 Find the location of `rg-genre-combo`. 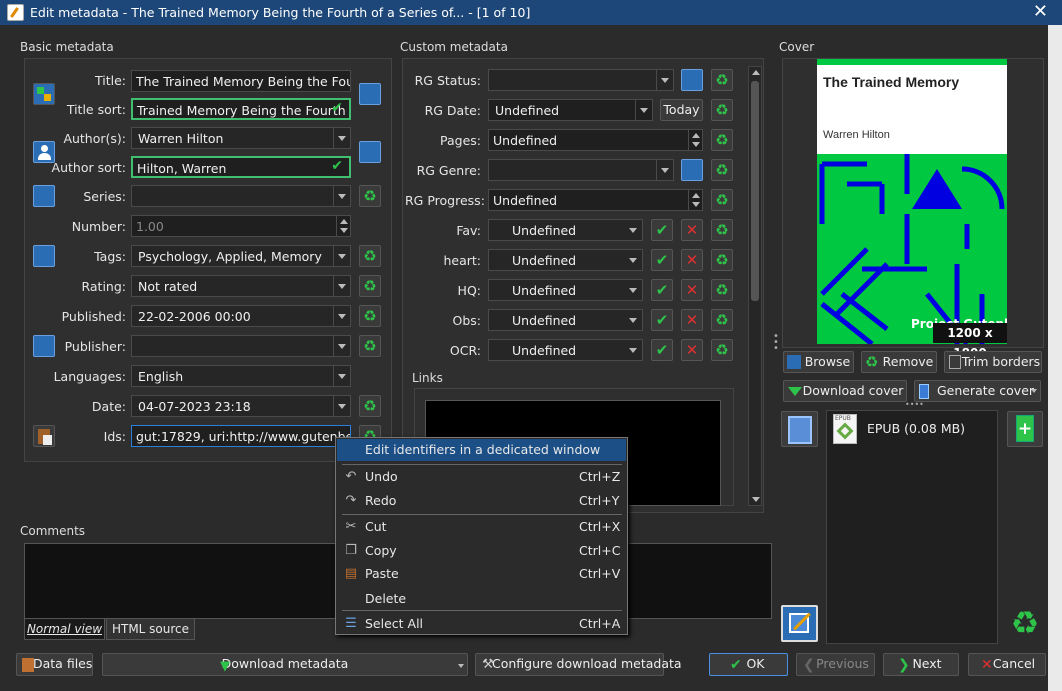

rg-genre-combo is located at coordinates (581, 170).